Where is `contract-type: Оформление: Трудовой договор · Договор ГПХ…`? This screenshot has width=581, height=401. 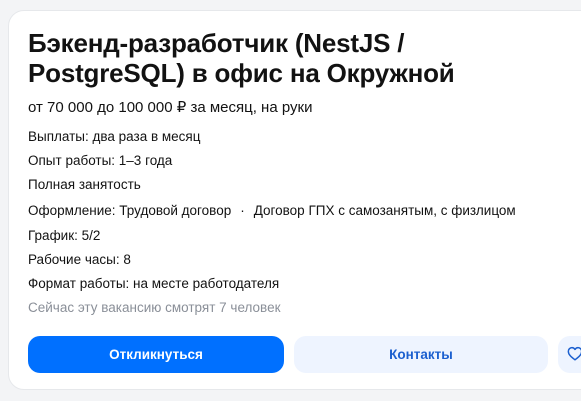 contract-type: Оформление: Трудовой договор · Договор ГПХ… is located at coordinates (272, 211).